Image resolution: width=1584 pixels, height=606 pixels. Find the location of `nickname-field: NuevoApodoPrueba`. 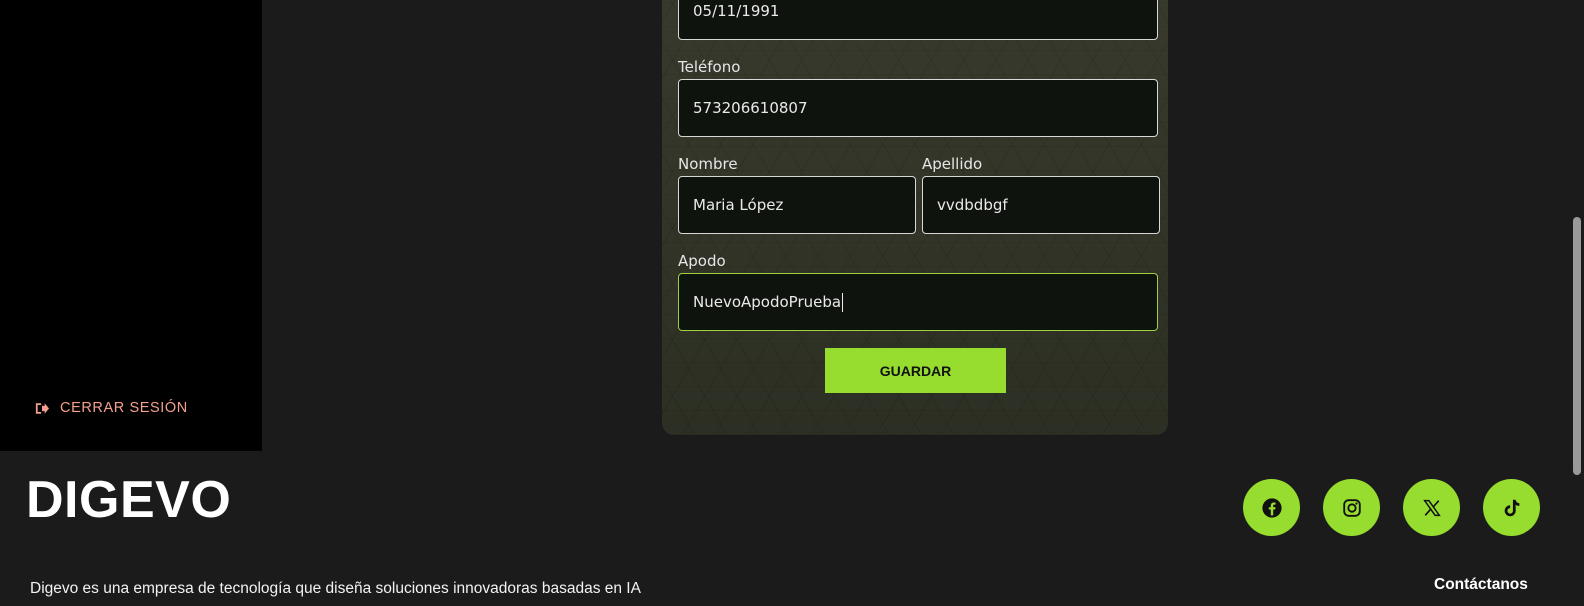

nickname-field: NuevoApodoPrueba is located at coordinates (918, 302).